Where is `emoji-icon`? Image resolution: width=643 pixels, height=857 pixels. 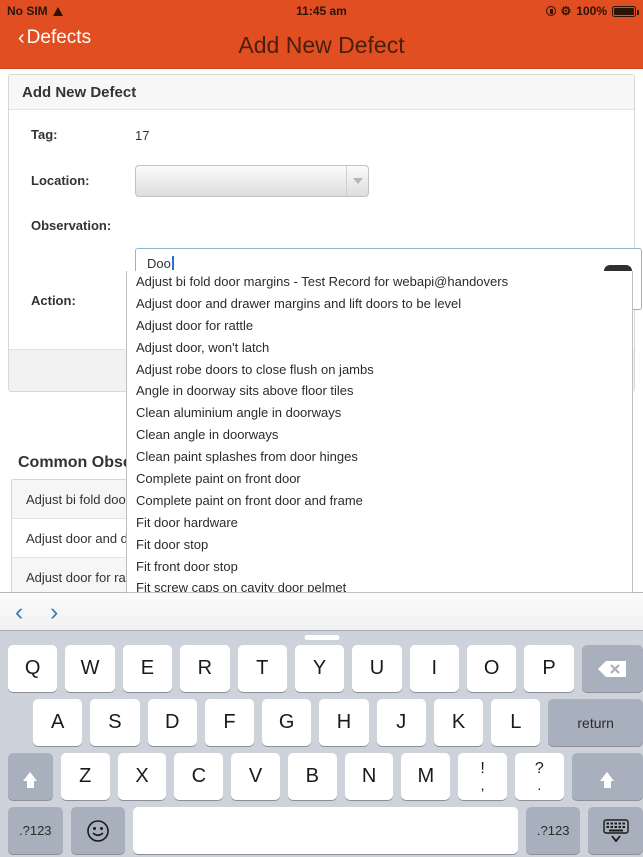 emoji-icon is located at coordinates (98, 830).